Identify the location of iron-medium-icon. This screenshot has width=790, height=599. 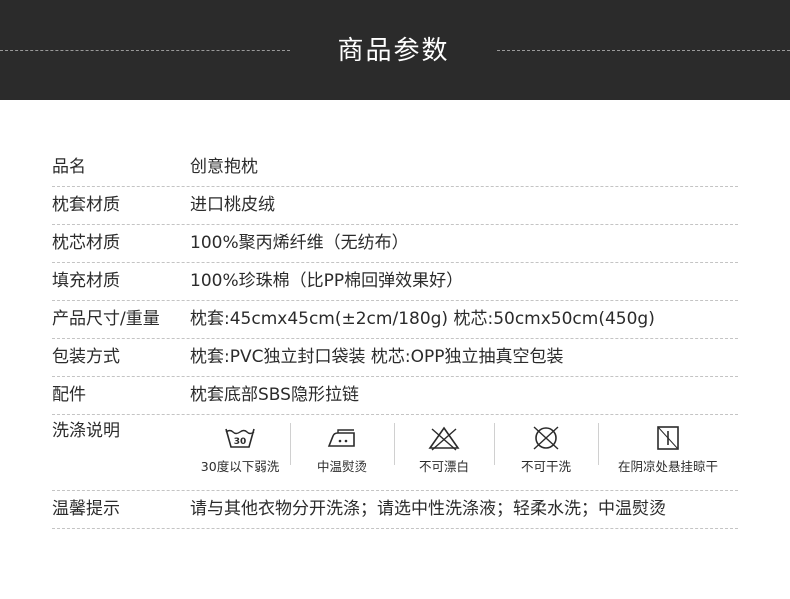
(341, 438).